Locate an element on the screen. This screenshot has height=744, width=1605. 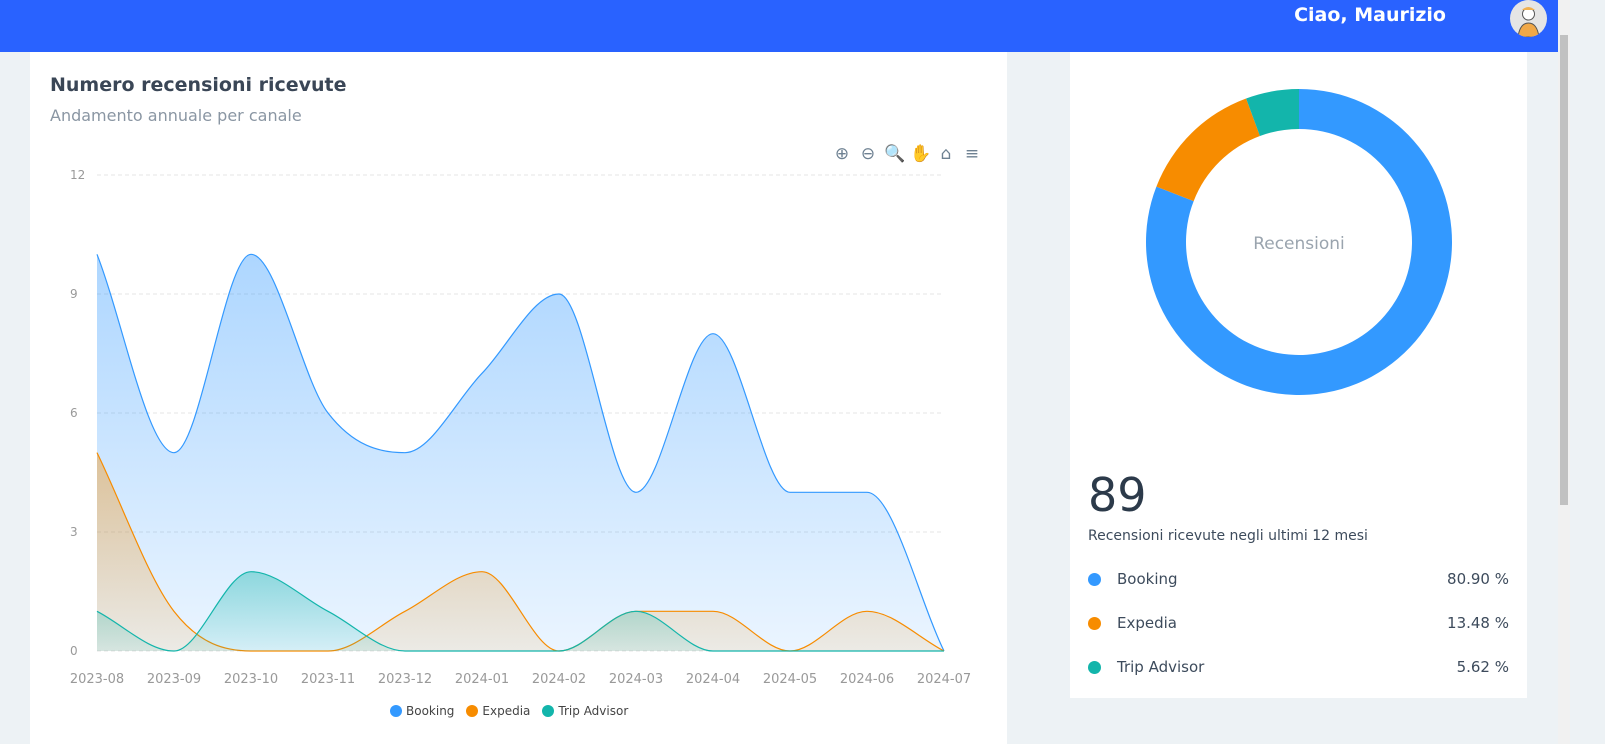
channel-row: Booking 80.90 % is located at coordinates (1298, 579).